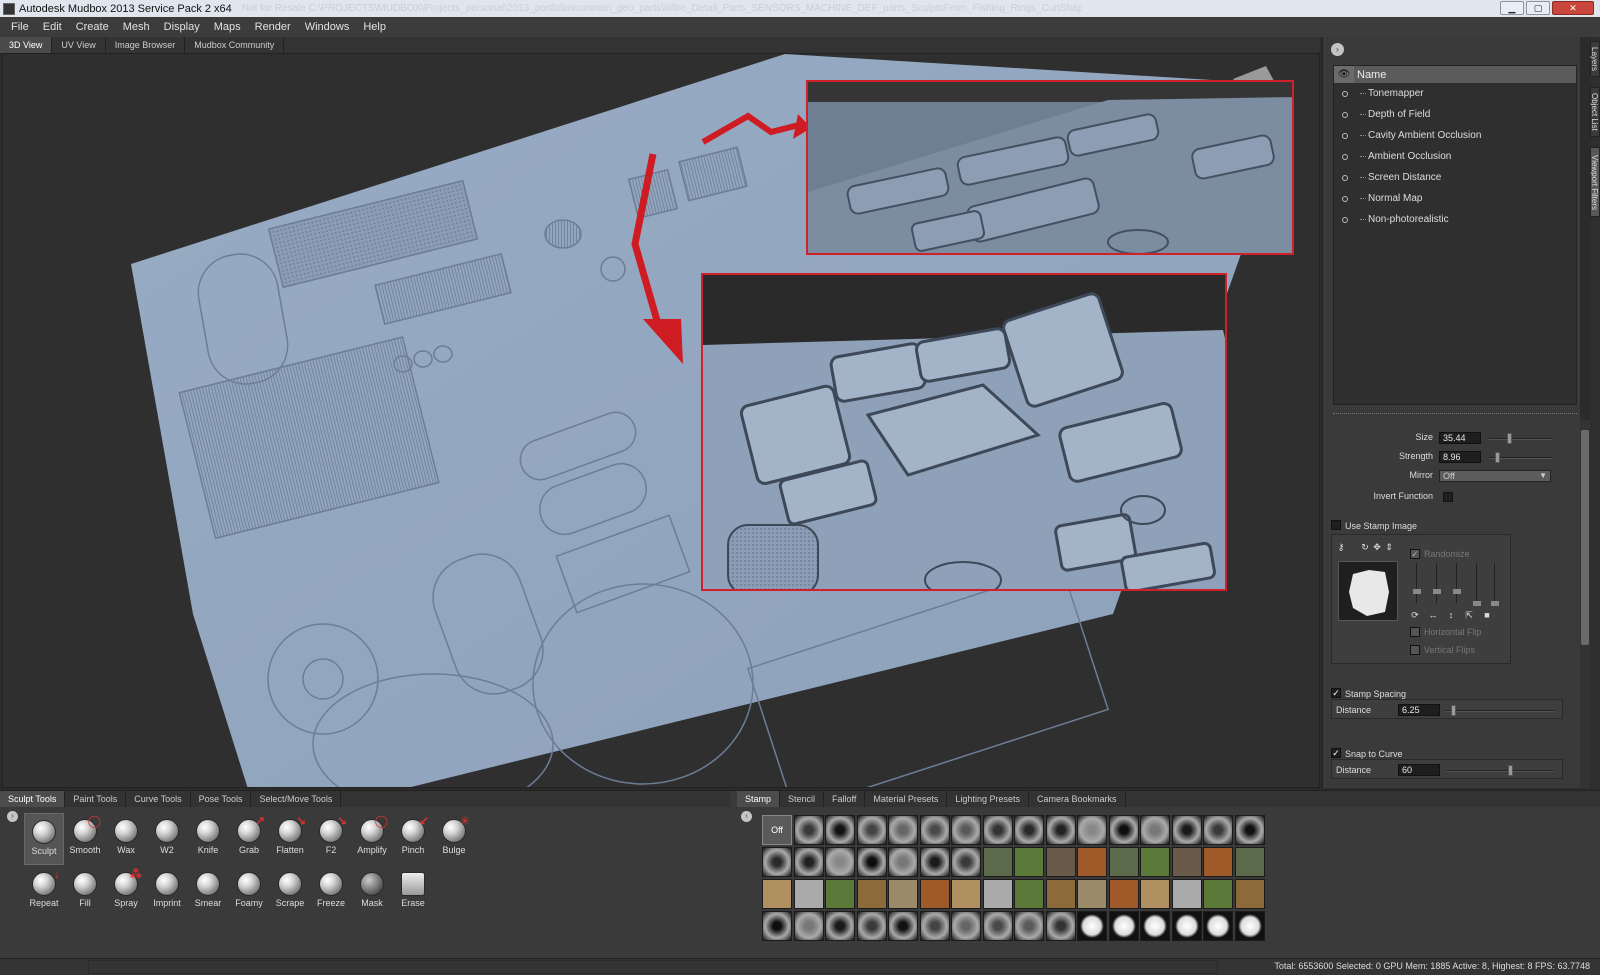 The width and height of the screenshot is (1600, 975). What do you see at coordinates (290, 892) in the screenshot?
I see `tool-scrape: Scrape` at bounding box center [290, 892].